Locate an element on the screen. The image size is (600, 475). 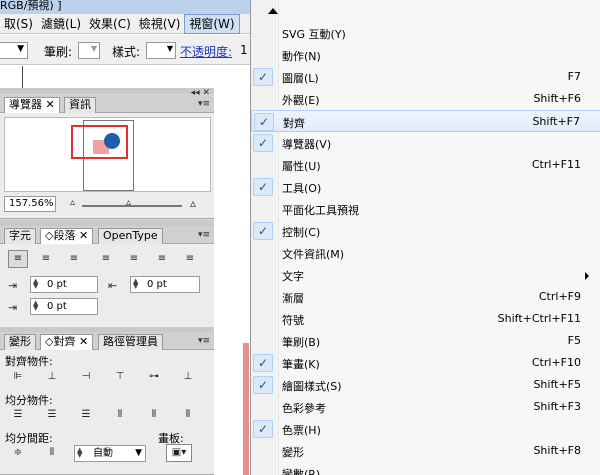
tab-navigator: 導覽器 ✕ is located at coordinates (32, 105).